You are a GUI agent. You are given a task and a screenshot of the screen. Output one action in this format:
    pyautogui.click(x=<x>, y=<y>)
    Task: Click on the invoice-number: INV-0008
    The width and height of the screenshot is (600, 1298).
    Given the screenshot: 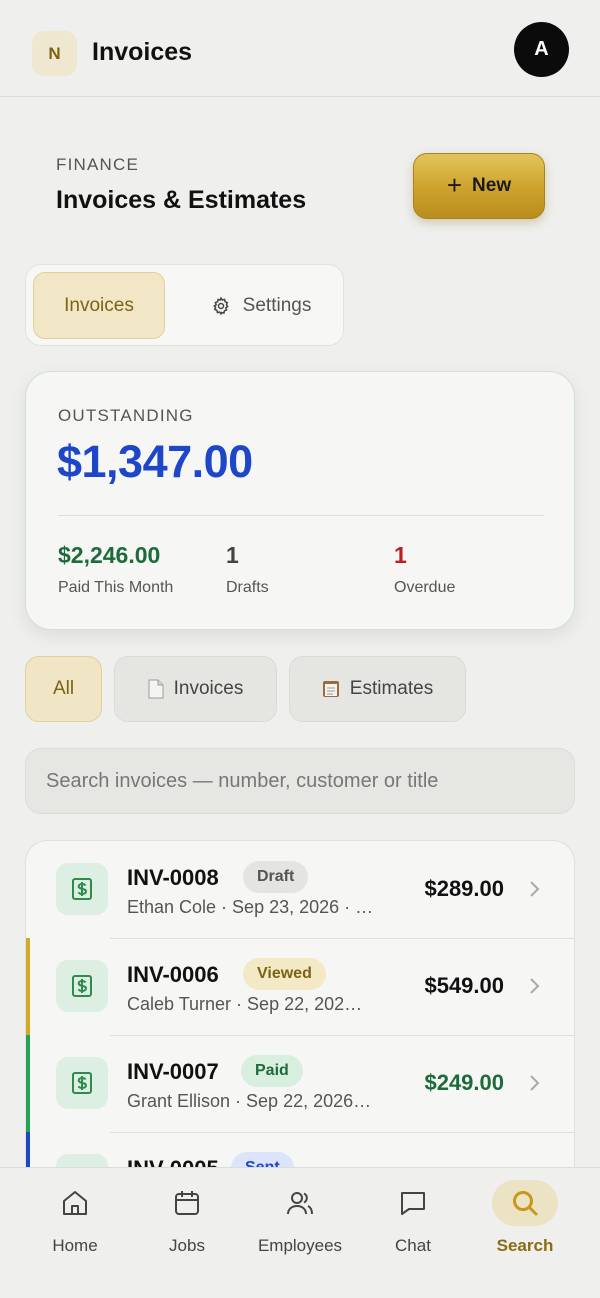 What is the action you would take?
    pyautogui.click(x=173, y=877)
    